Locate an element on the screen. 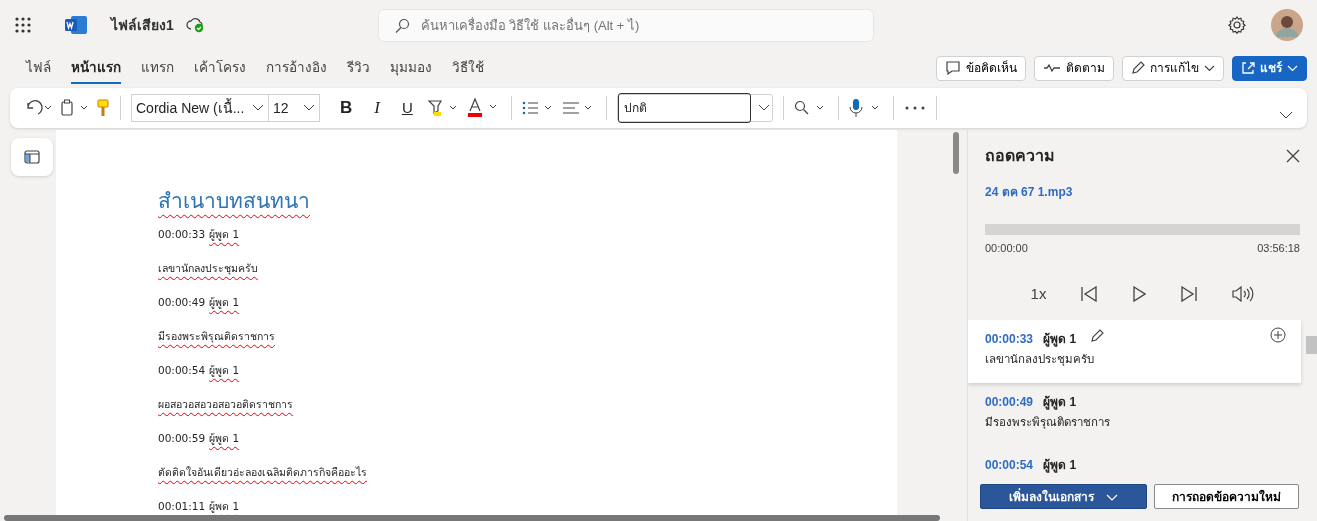 The image size is (1317, 521). timestamp-text: 00:00:54 is located at coordinates (182, 369).